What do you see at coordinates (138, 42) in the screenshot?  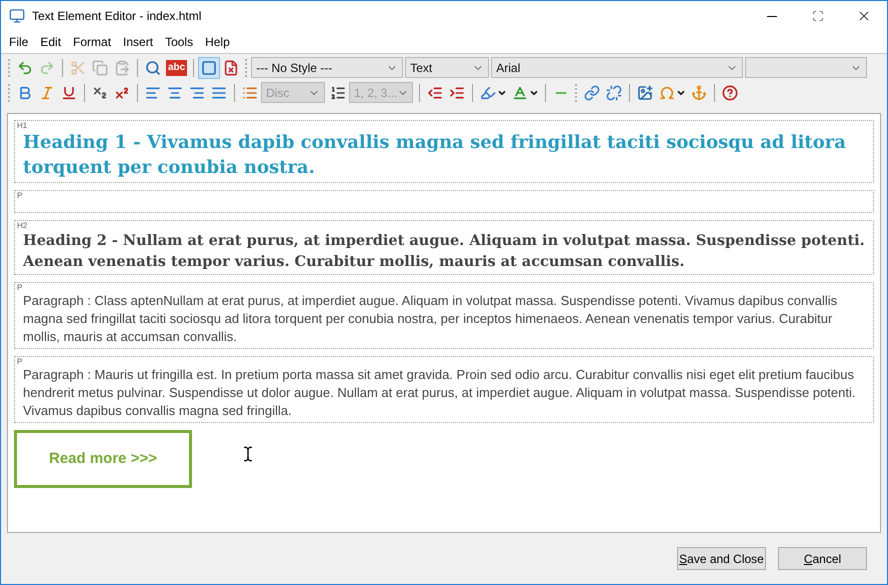 I see `menu-item: Insert` at bounding box center [138, 42].